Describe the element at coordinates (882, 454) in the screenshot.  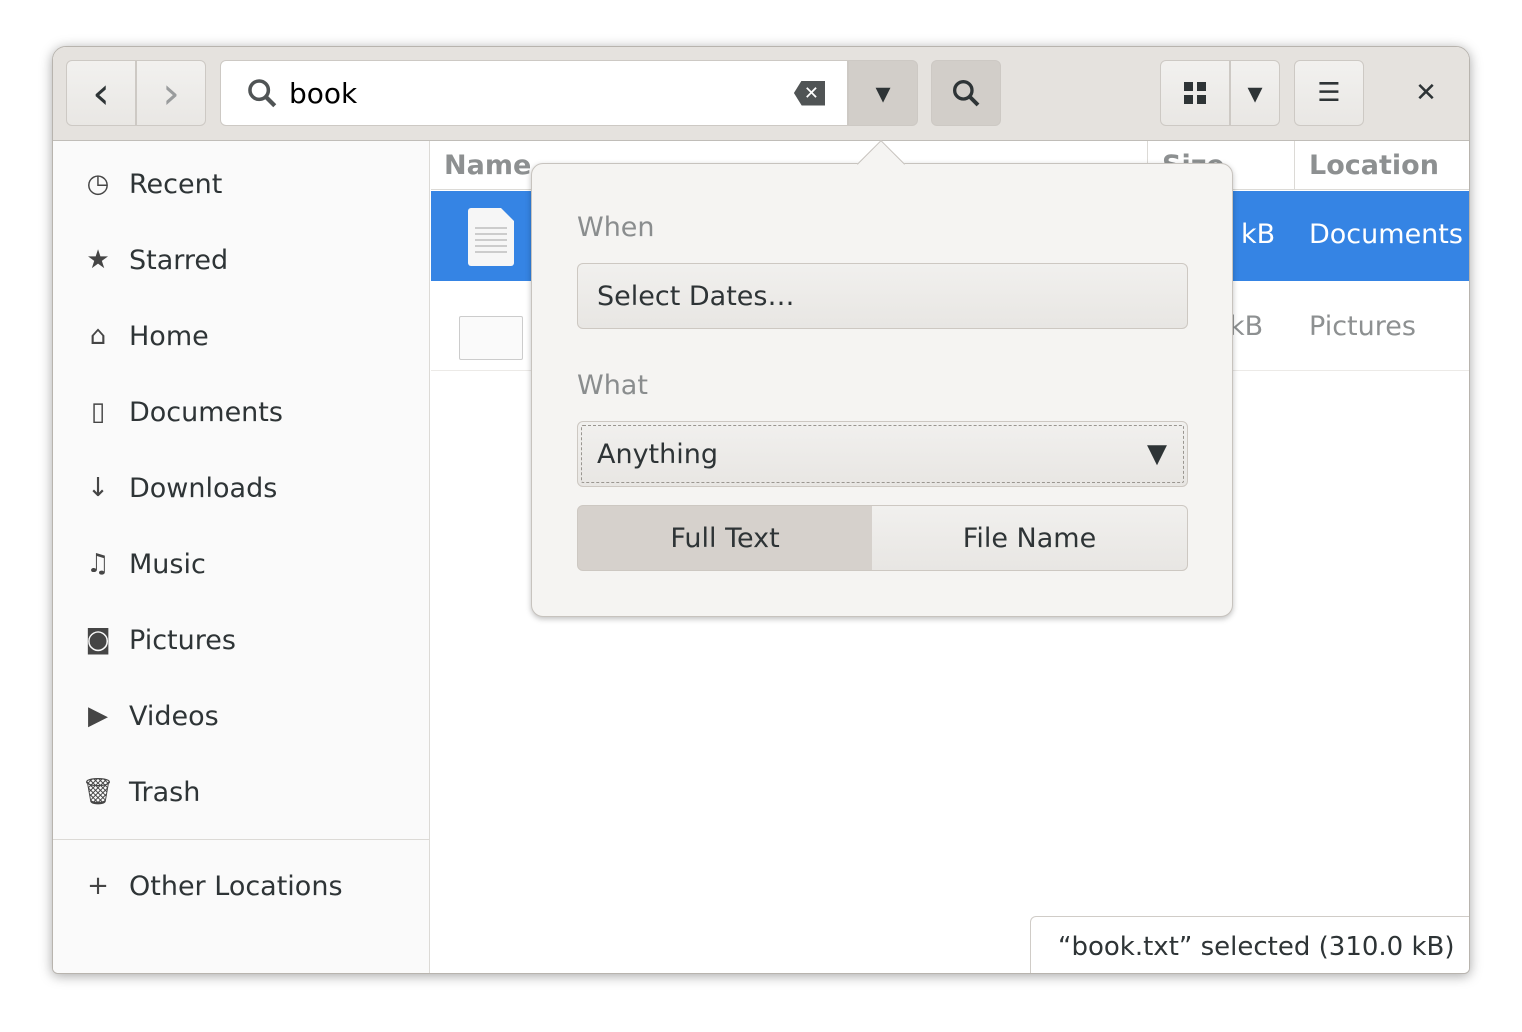
I see `what-dropdown: Anything ▼` at that location.